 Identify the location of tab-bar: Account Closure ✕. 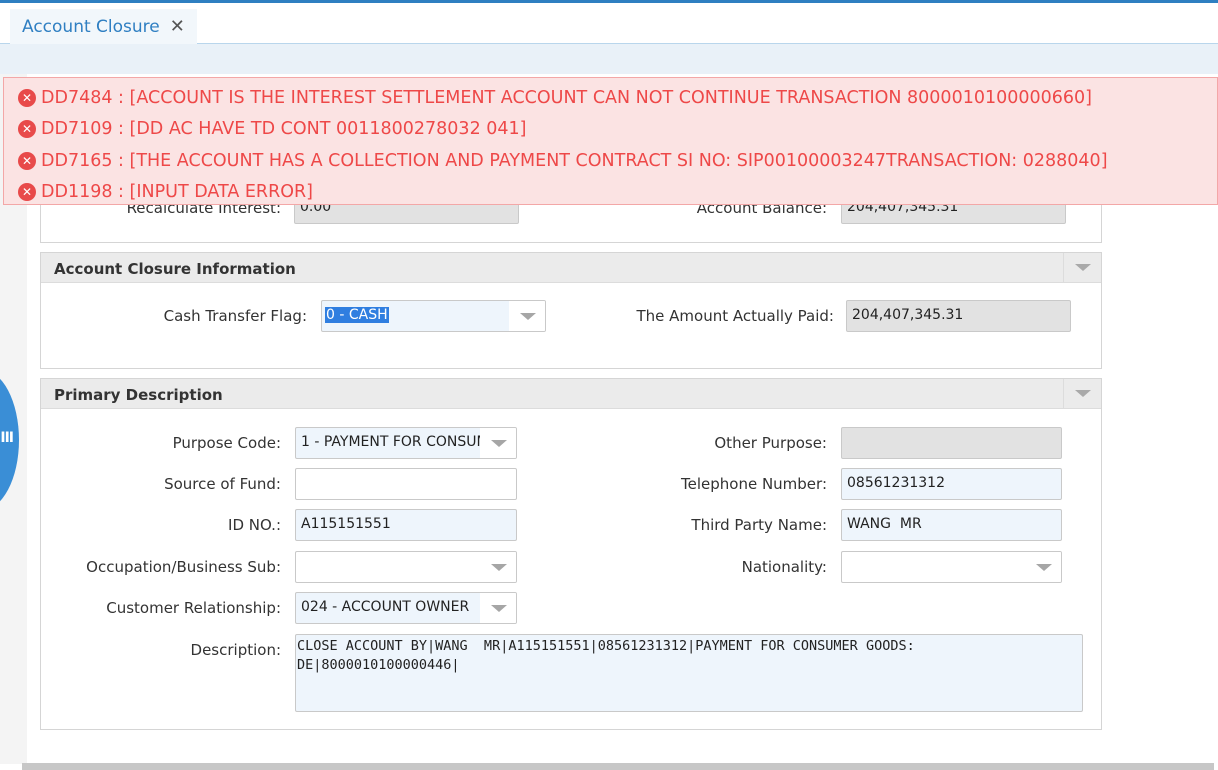
(609, 23).